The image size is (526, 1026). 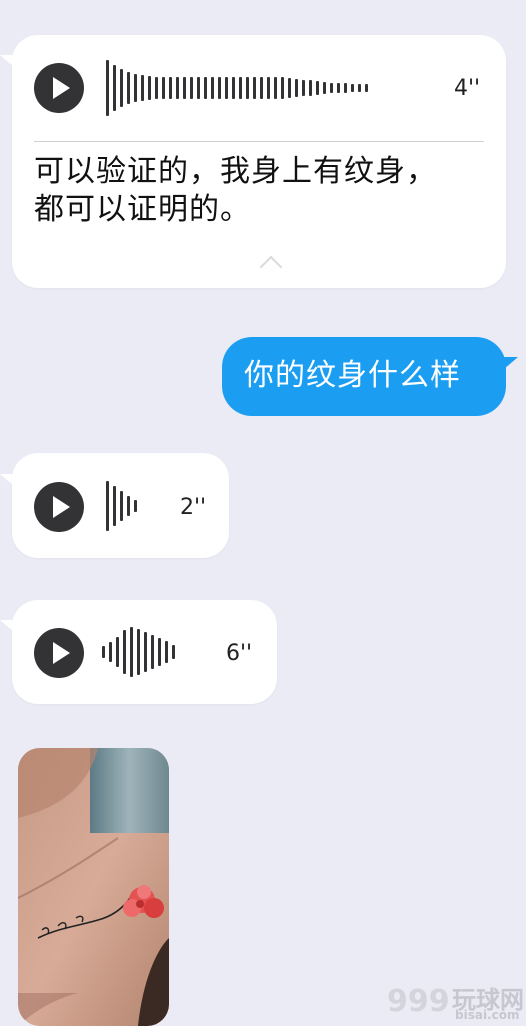 I want to click on message-text: 你的纹身什么样, so click(x=352, y=375).